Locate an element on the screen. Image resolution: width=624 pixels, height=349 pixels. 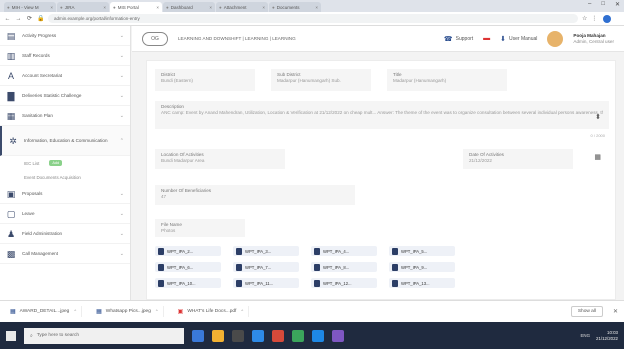
folder-icon: ▣ is located at coordinates (11, 193).